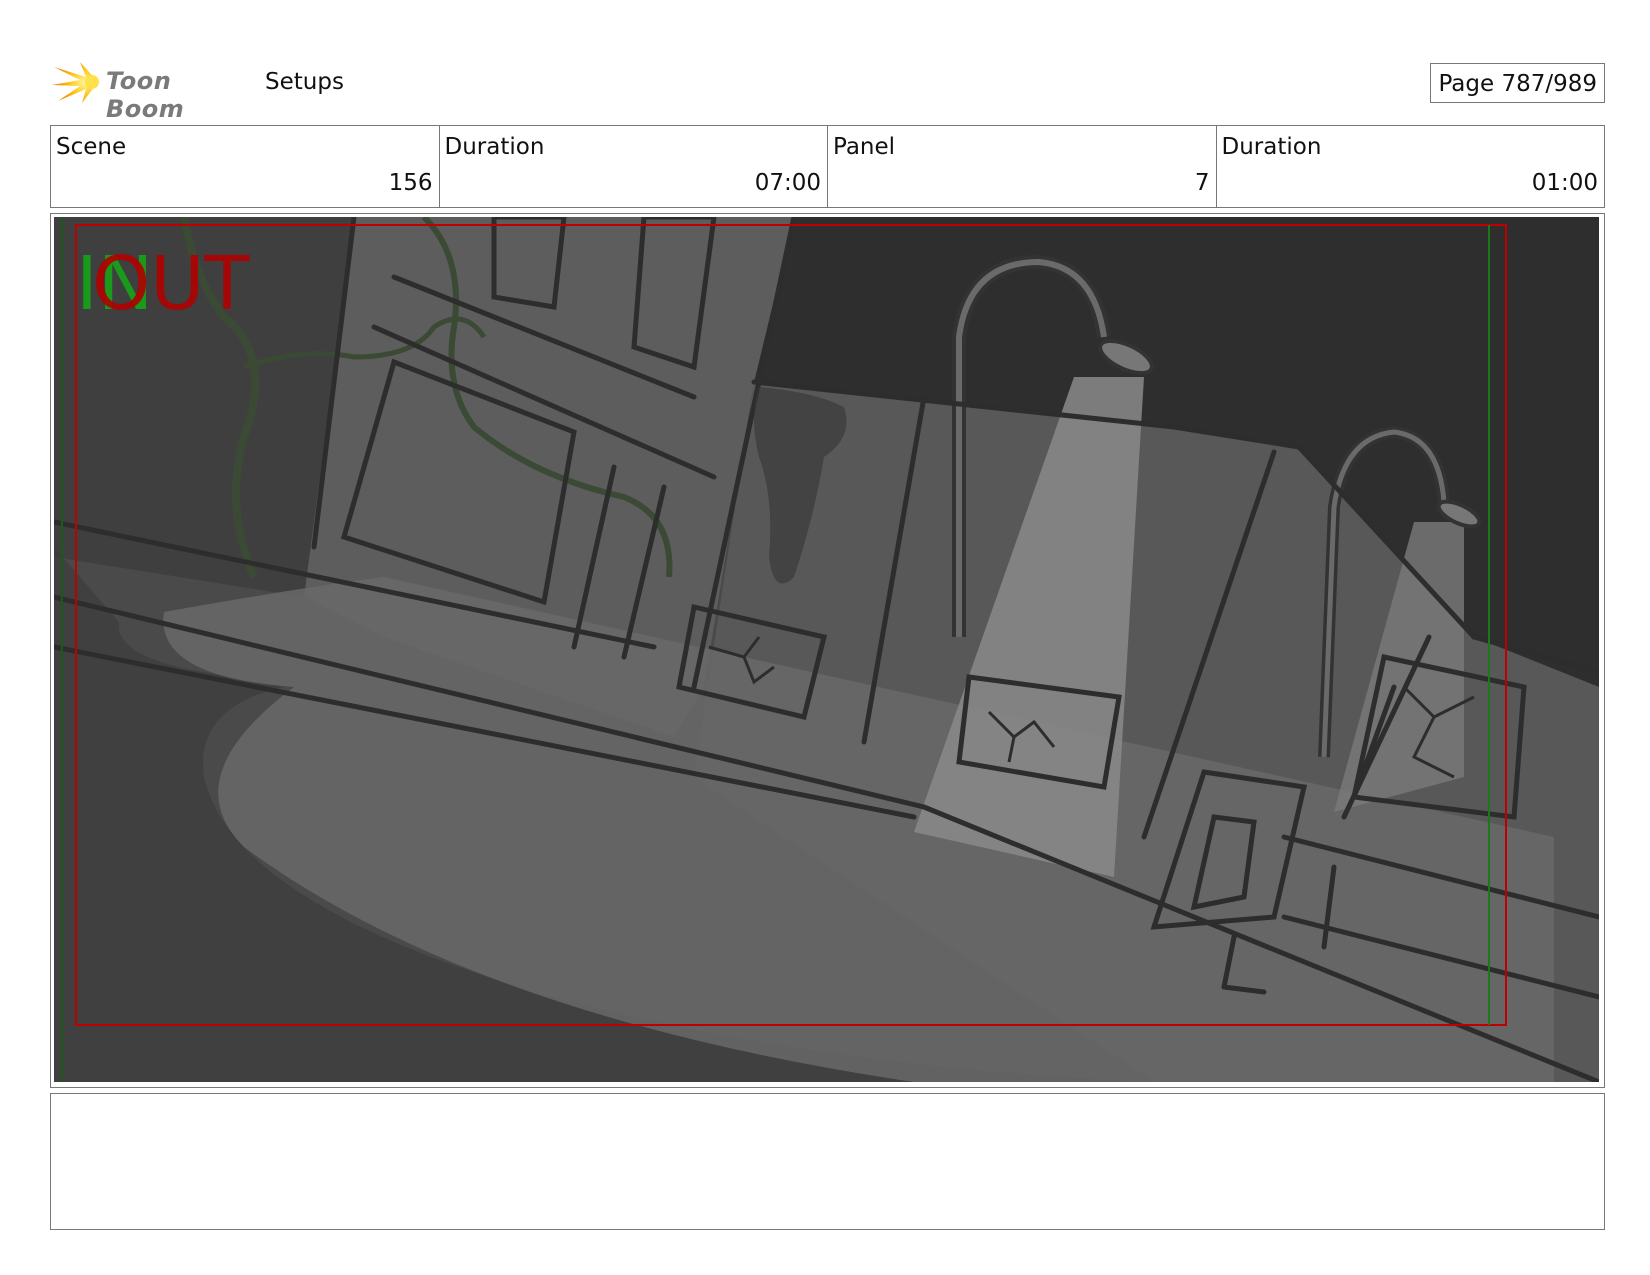 The width and height of the screenshot is (1650, 1275). Describe the element at coordinates (634, 166) in the screenshot. I see `scene-duration-cell: Duration 07:00` at that location.